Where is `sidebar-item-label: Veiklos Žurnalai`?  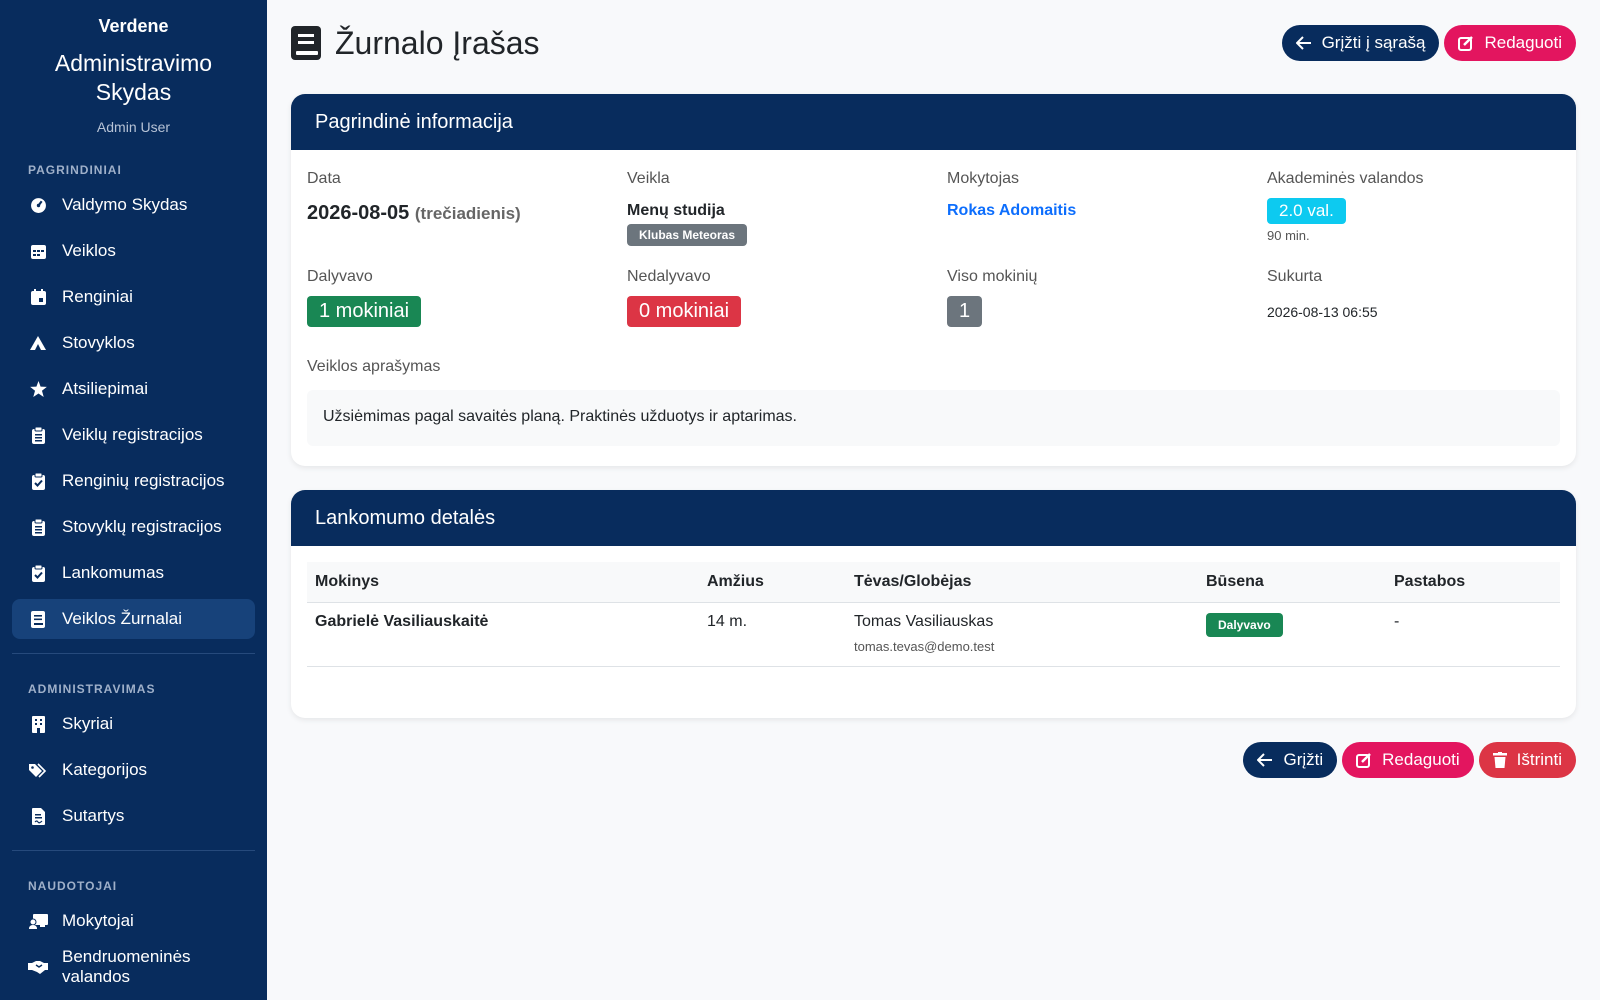 sidebar-item-label: Veiklos Žurnalai is located at coordinates (122, 618).